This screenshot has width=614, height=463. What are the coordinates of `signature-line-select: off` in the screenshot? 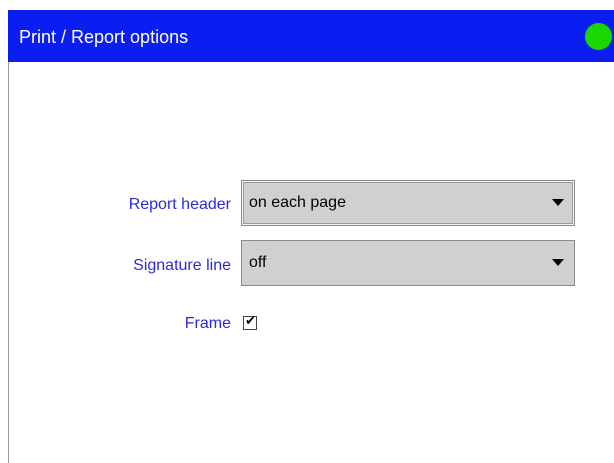 It's located at (408, 263).